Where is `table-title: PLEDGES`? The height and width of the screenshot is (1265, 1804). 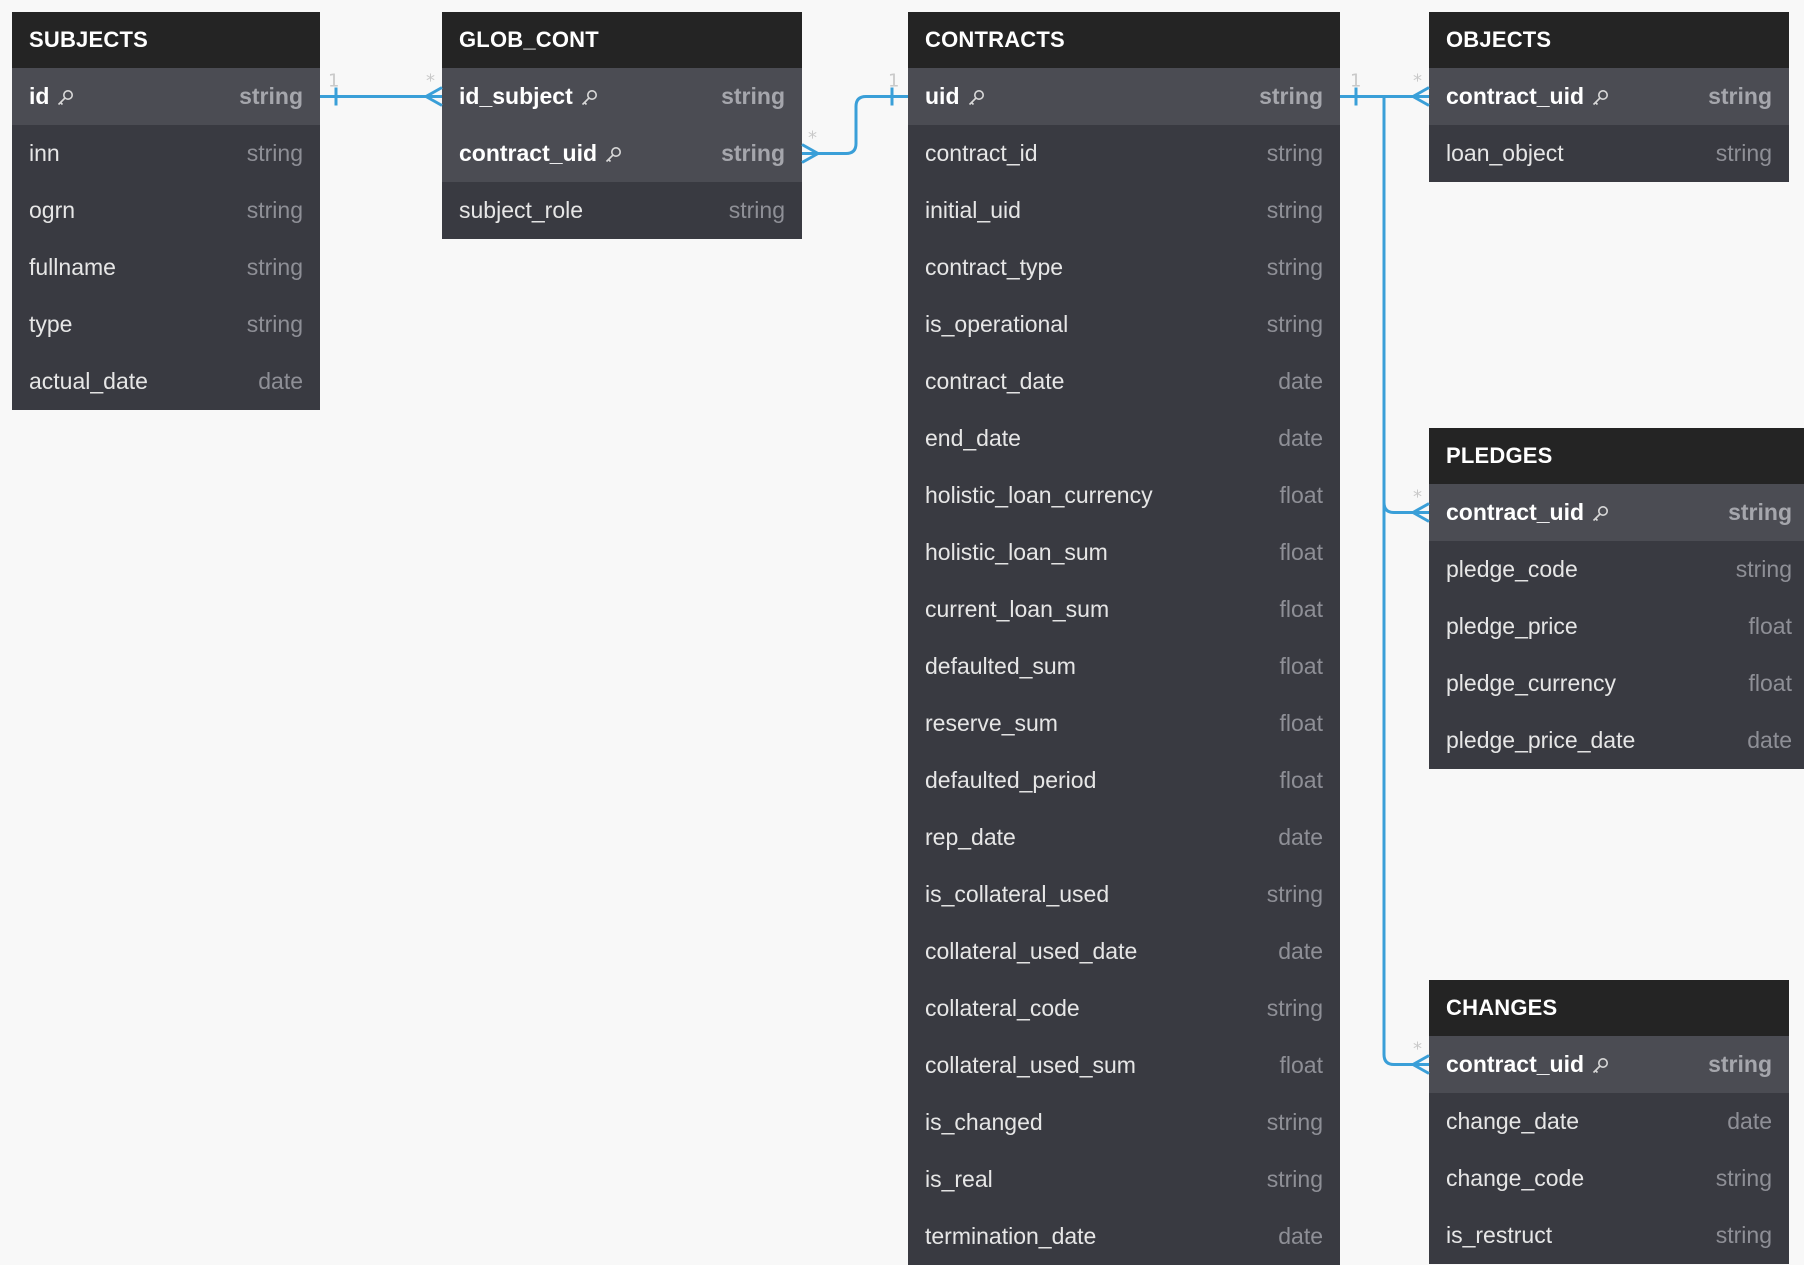
table-title: PLEDGES is located at coordinates (1616, 456).